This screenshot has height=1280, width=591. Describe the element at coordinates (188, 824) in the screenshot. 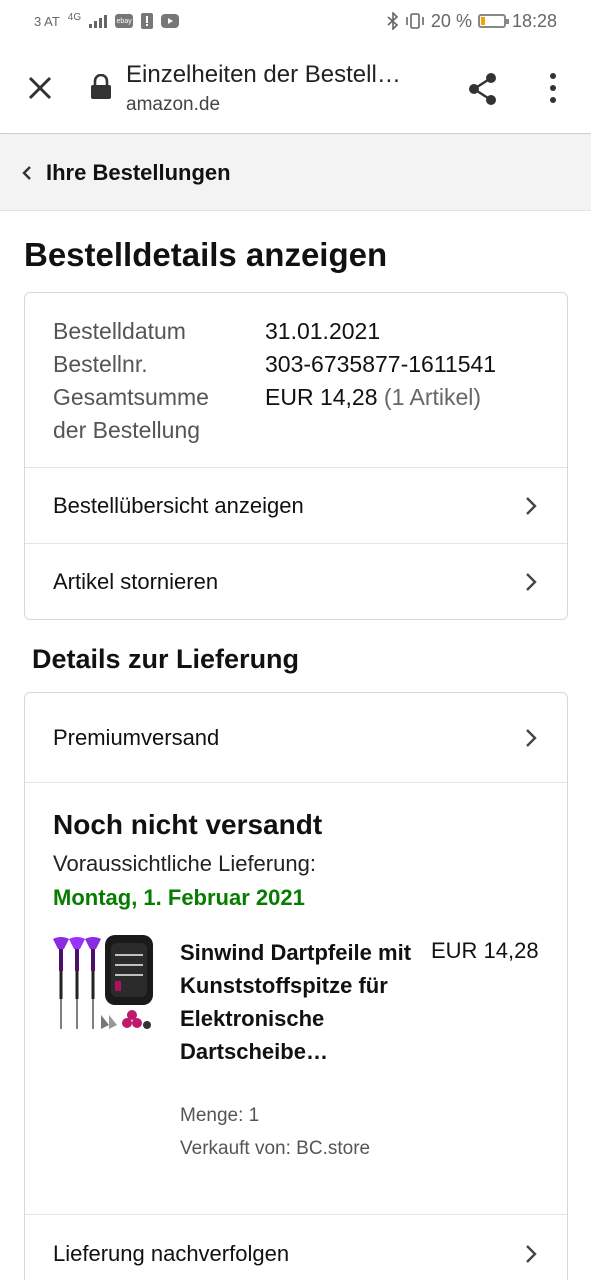

I see `shipment-status: Noch nicht versandt` at that location.